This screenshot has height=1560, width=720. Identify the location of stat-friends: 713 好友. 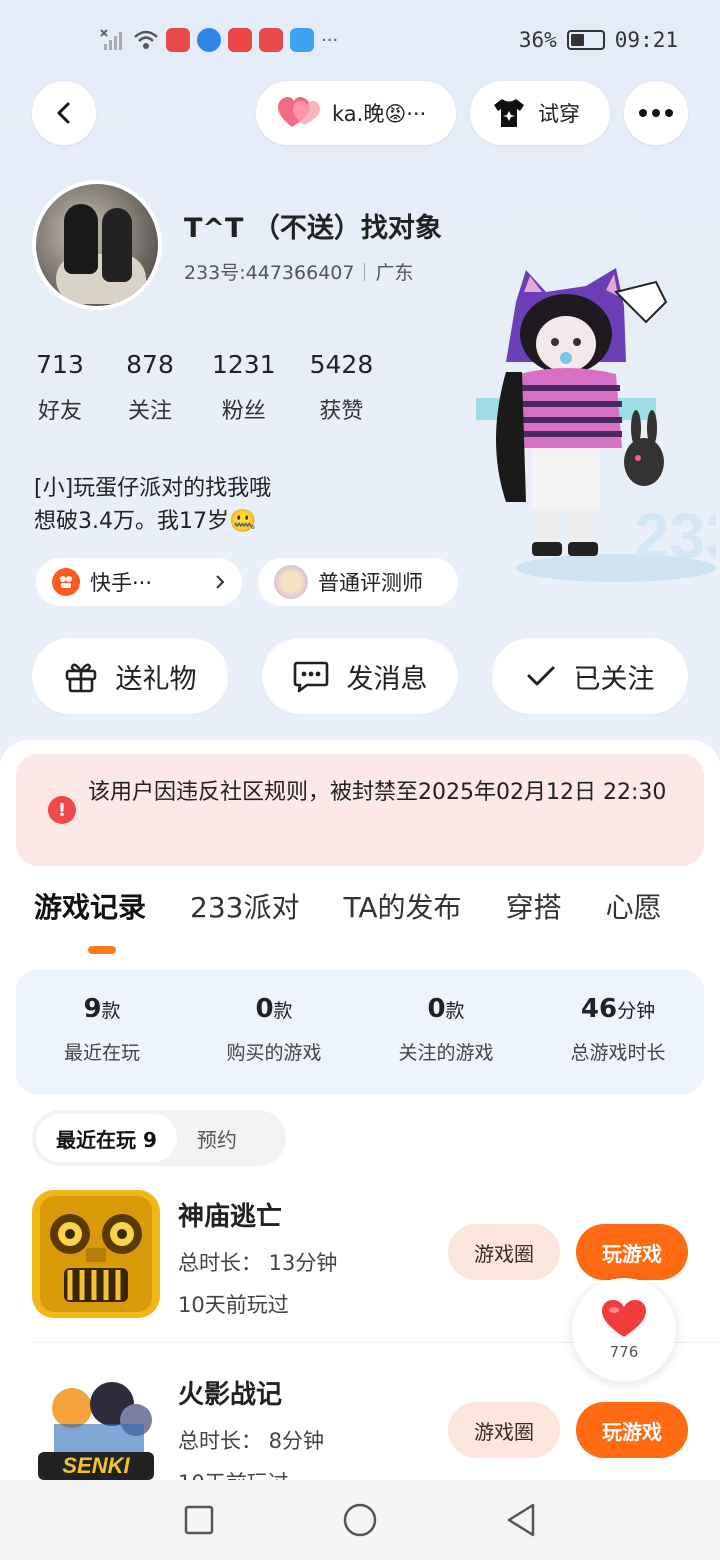
(60, 387).